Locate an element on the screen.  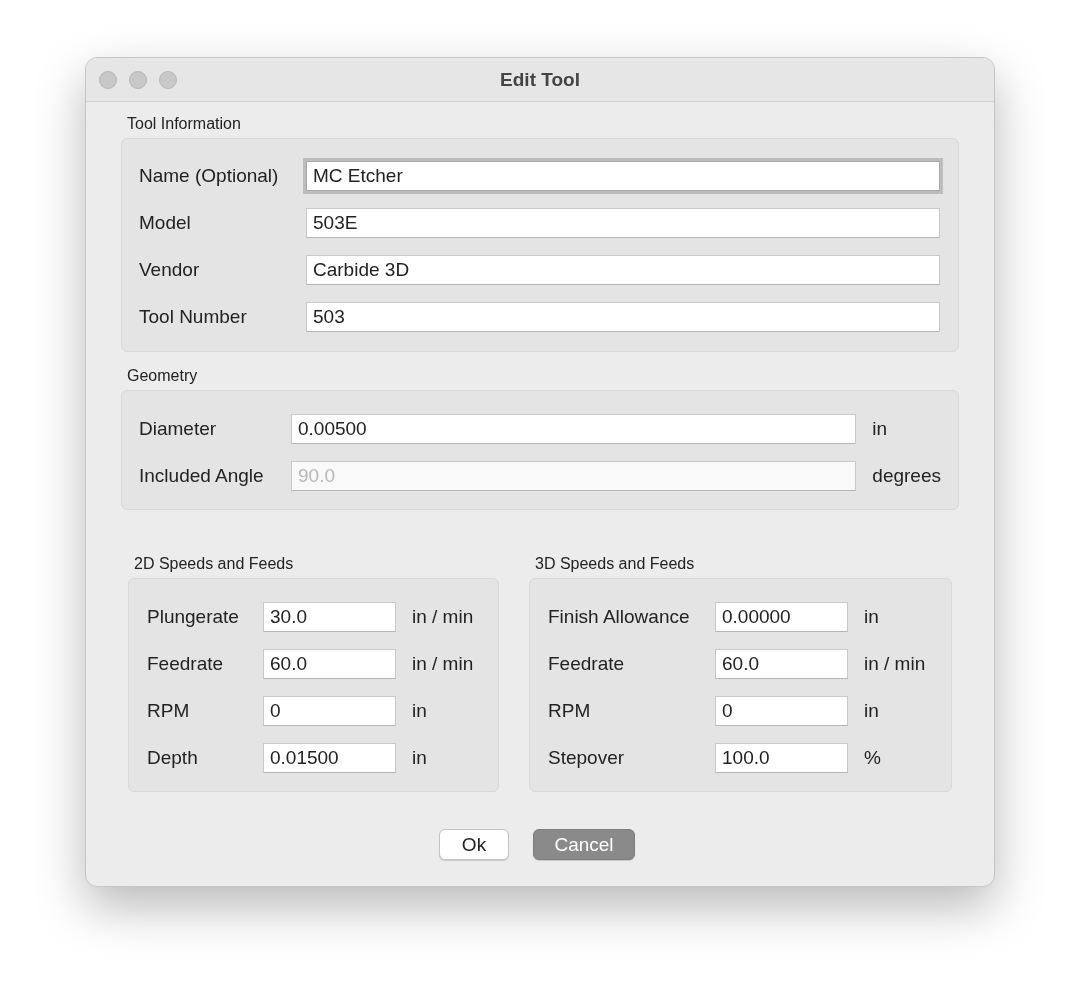
field-label: Model is located at coordinates (165, 223).